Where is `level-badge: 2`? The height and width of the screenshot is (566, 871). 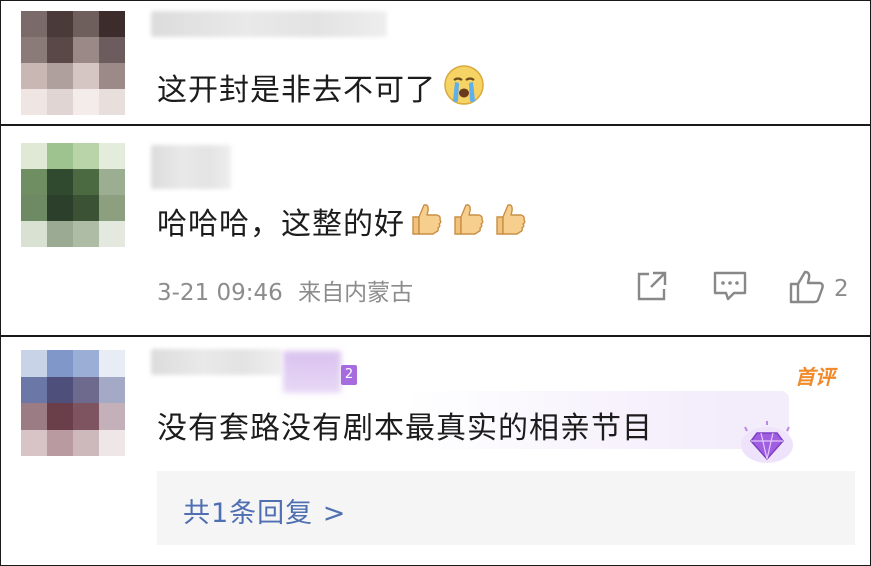
level-badge: 2 is located at coordinates (349, 375).